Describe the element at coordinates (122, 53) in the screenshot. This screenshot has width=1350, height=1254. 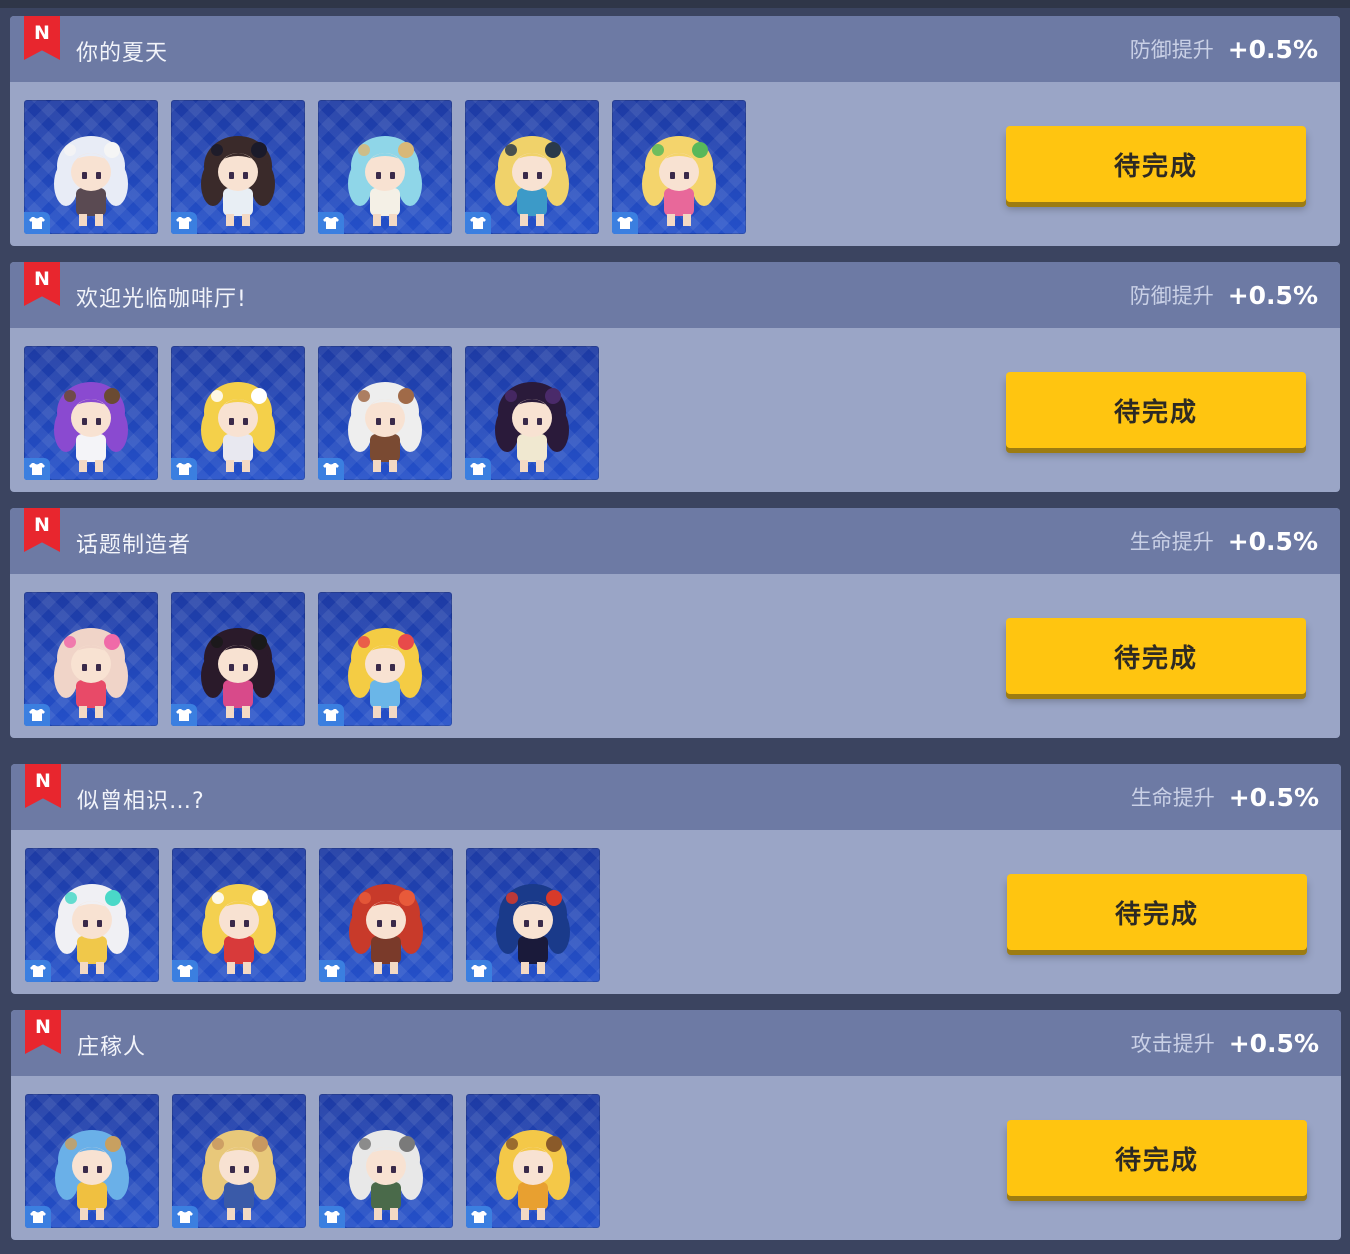
I see `costume-set-title: 你的夏天` at that location.